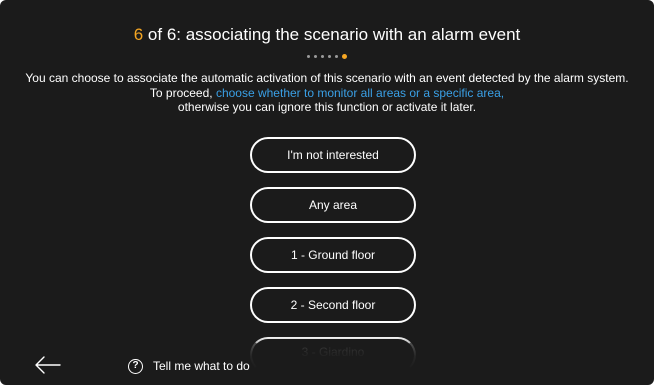  I want to click on option-second-floor-button: 2 - Second floor, so click(333, 305).